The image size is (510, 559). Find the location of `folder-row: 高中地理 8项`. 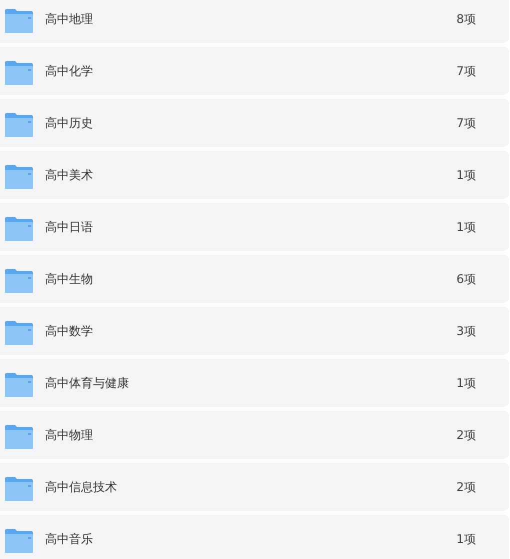

folder-row: 高中地理 8项 is located at coordinates (254, 21).